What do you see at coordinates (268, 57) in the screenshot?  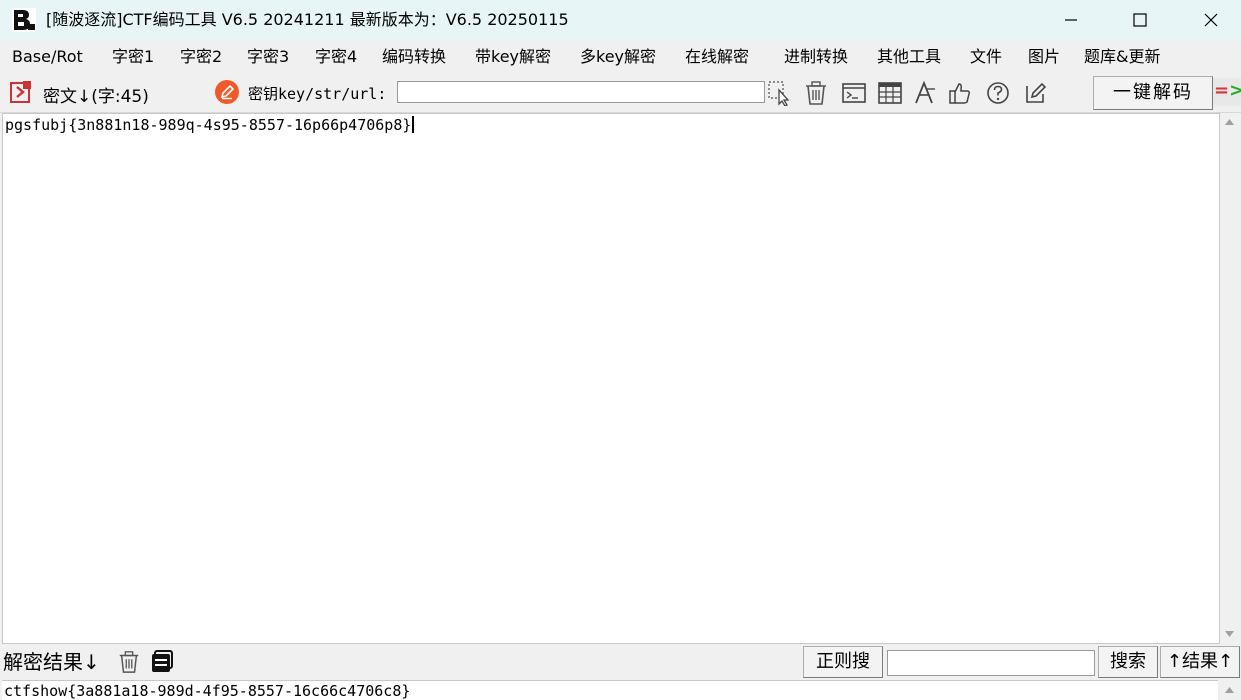 I see `menu-zimi3: 字密3` at bounding box center [268, 57].